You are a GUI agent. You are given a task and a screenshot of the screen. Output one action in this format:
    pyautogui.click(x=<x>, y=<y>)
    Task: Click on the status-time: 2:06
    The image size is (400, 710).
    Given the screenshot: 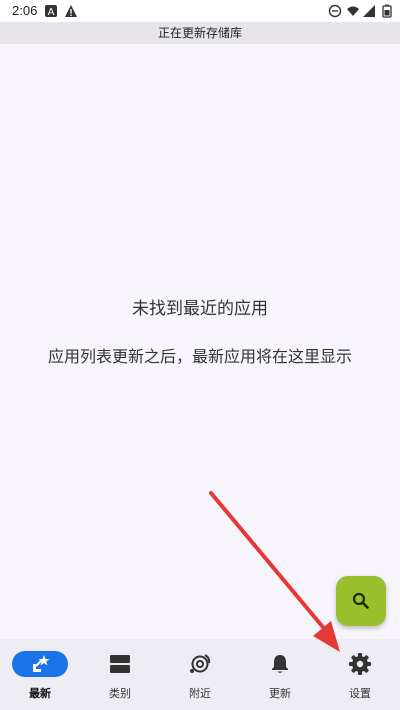 What is the action you would take?
    pyautogui.click(x=25, y=10)
    